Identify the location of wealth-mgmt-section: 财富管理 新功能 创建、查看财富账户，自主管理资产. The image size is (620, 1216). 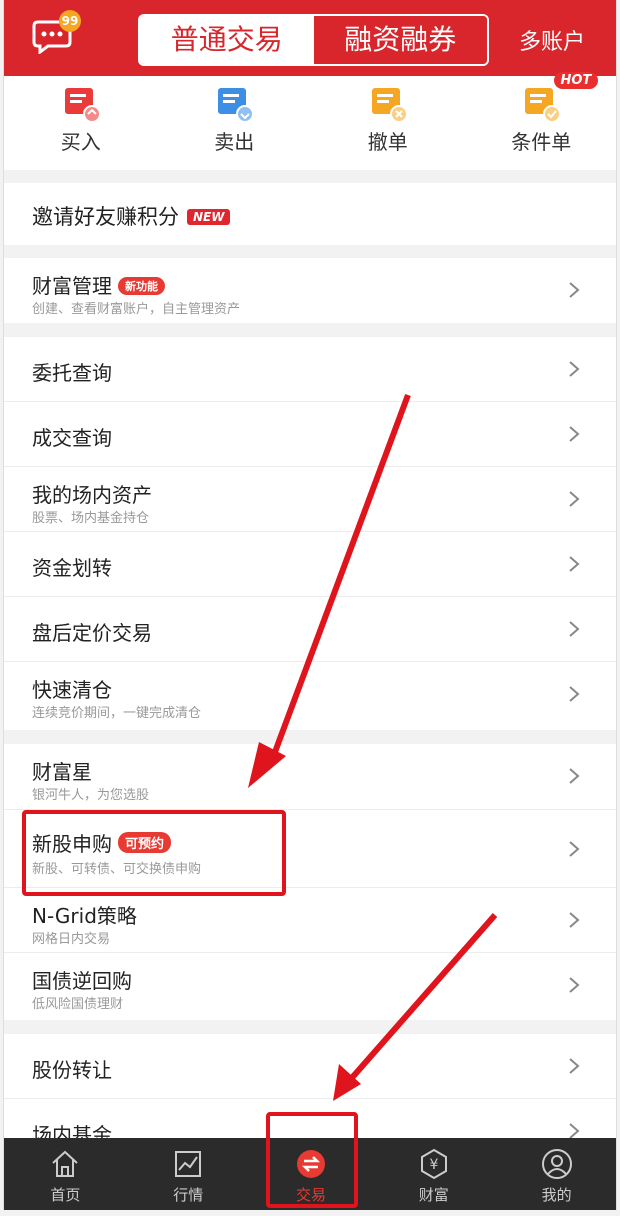
(310, 290).